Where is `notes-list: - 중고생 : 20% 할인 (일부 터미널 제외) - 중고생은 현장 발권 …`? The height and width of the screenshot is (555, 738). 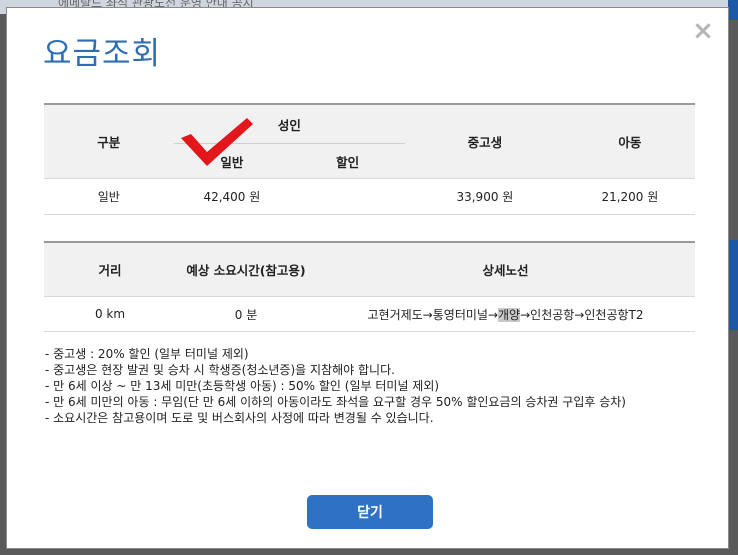
notes-list: - 중고생 : 20% 할인 (일부 터미널 제외) - 중고생은 현장 발권 … is located at coordinates (370, 386).